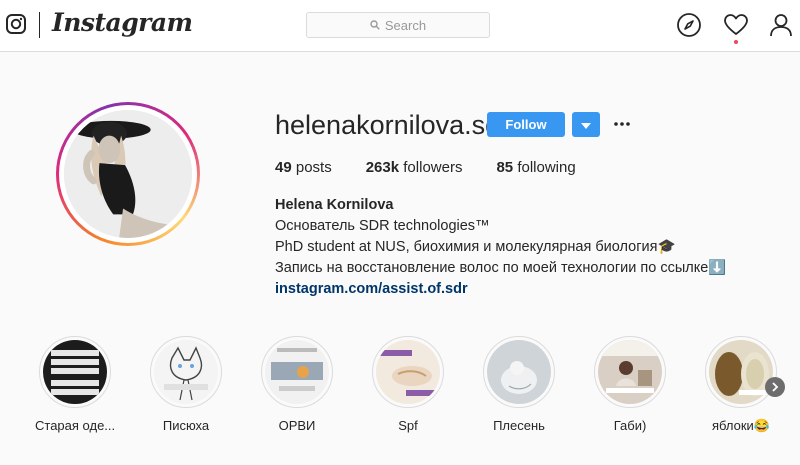 The width and height of the screenshot is (800, 465). What do you see at coordinates (526, 124) in the screenshot?
I see `follow-button: Follow` at bounding box center [526, 124].